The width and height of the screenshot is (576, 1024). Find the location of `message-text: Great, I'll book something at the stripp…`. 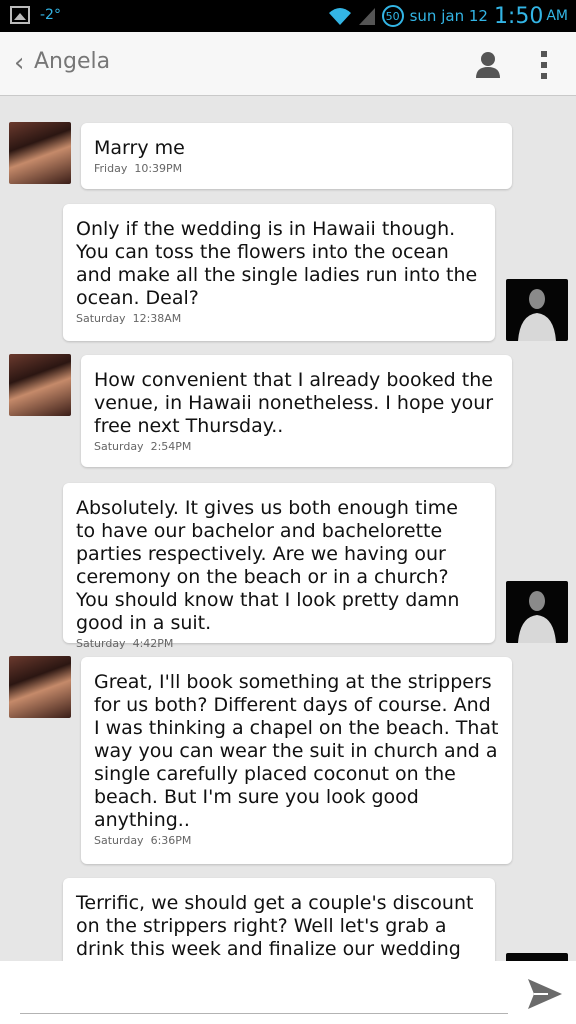

message-text: Great, I'll book something at the stripp… is located at coordinates (296, 751).